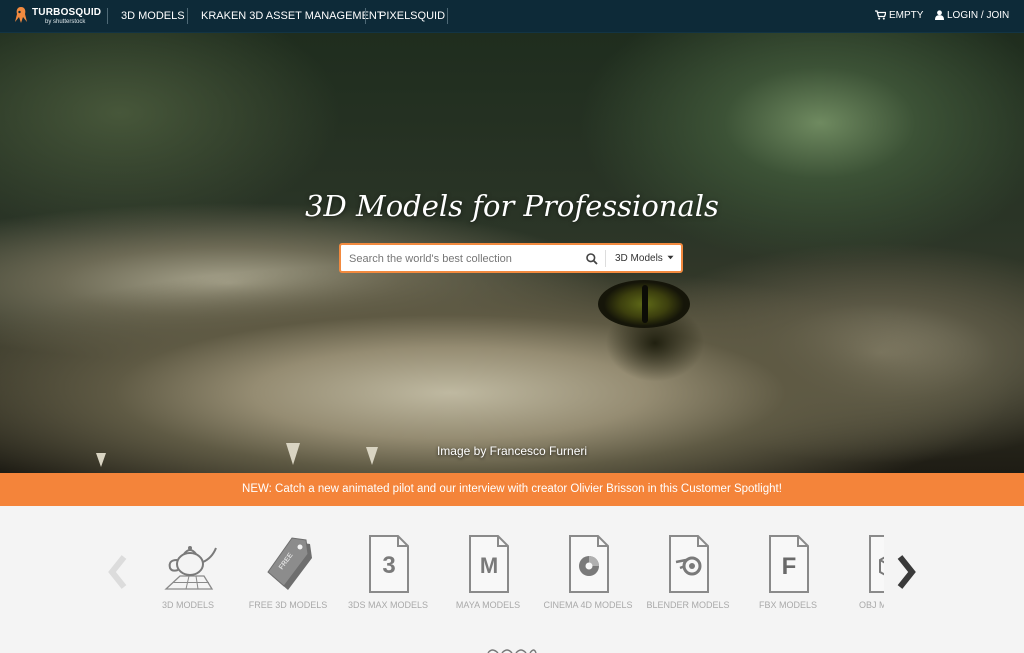  What do you see at coordinates (689, 564) in the screenshot?
I see `blender-file-icon` at bounding box center [689, 564].